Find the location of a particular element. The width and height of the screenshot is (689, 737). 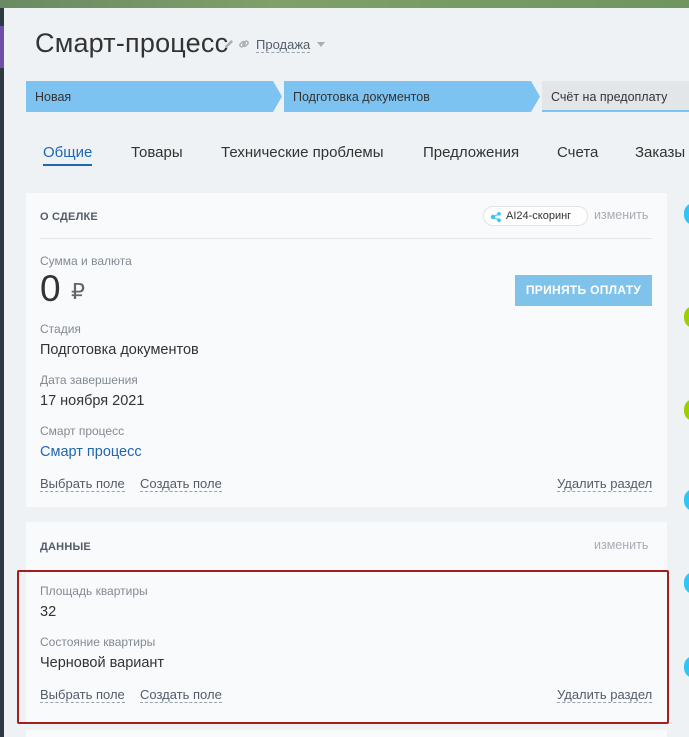

smart-process-link: Смарт процесс is located at coordinates (91, 452).